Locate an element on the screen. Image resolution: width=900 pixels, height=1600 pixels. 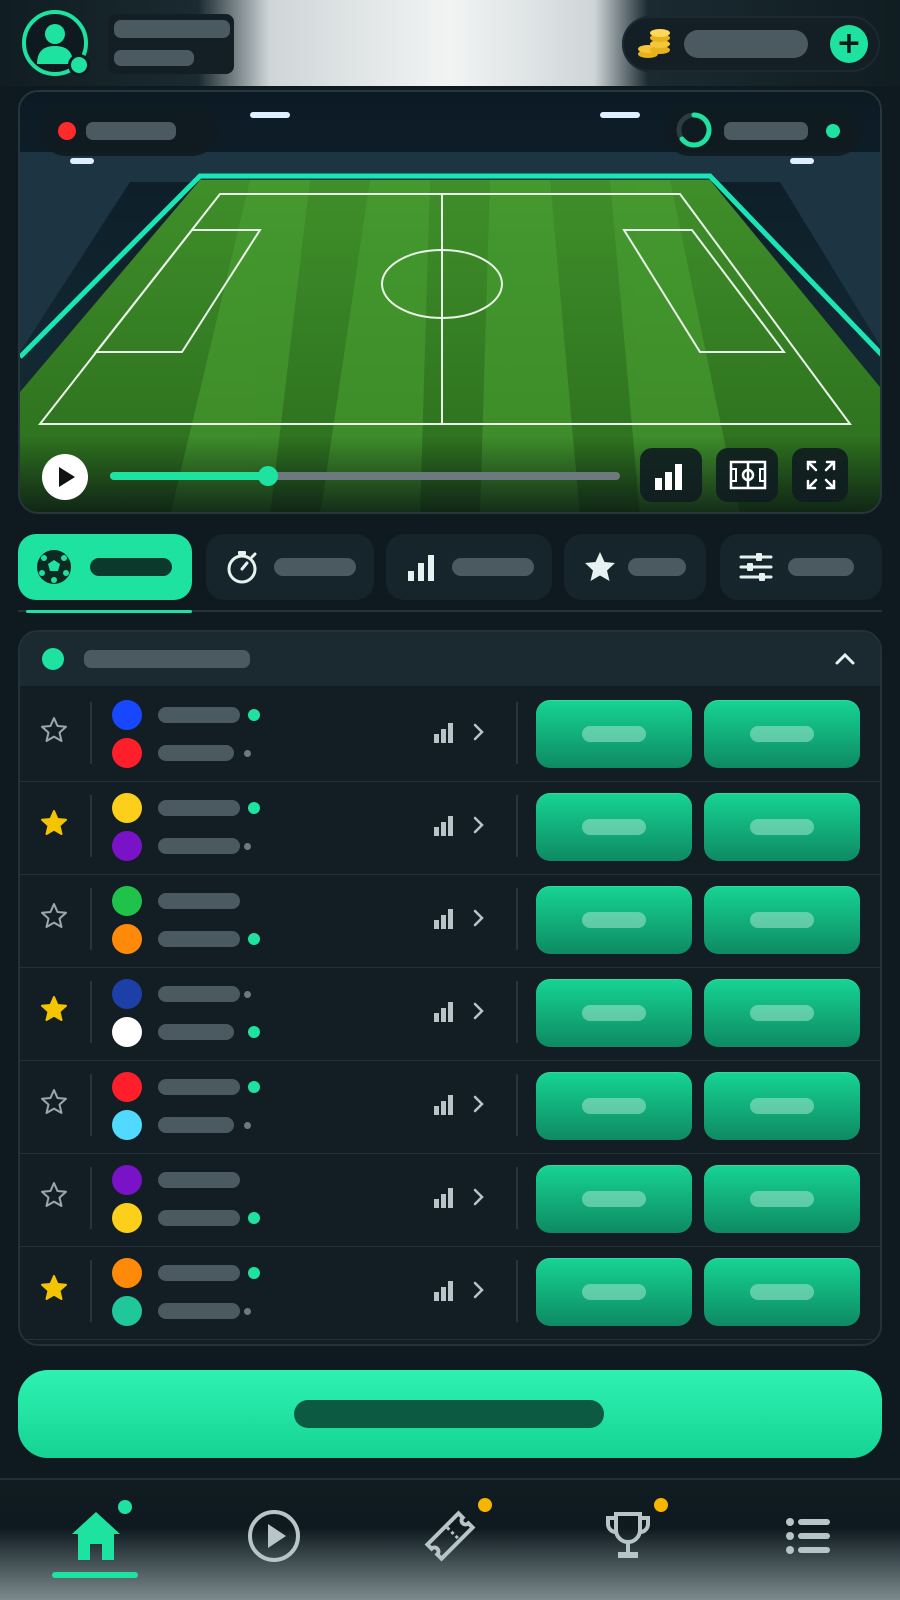
away-team-name-placeholder is located at coordinates (199, 846).